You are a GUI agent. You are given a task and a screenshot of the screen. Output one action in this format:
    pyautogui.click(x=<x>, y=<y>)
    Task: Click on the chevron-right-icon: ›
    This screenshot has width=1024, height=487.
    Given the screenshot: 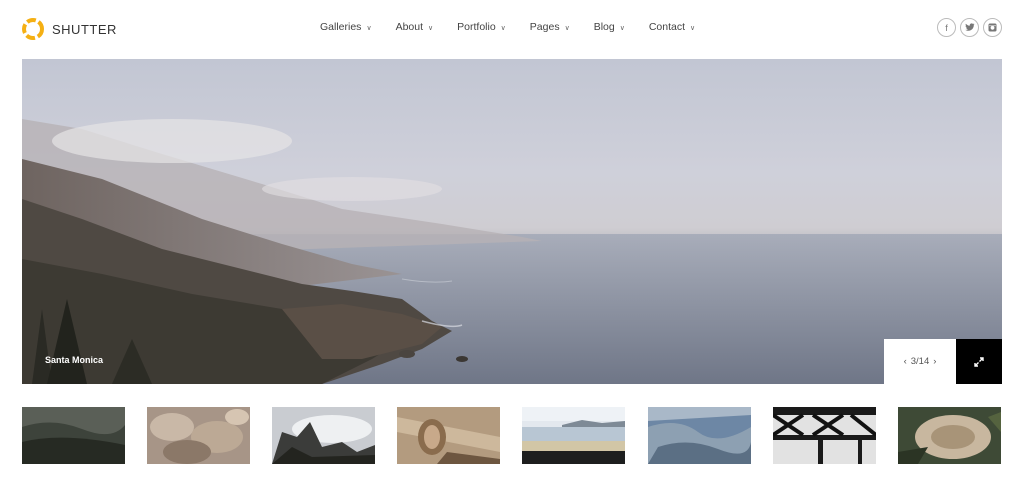 What is the action you would take?
    pyautogui.click(x=934, y=361)
    